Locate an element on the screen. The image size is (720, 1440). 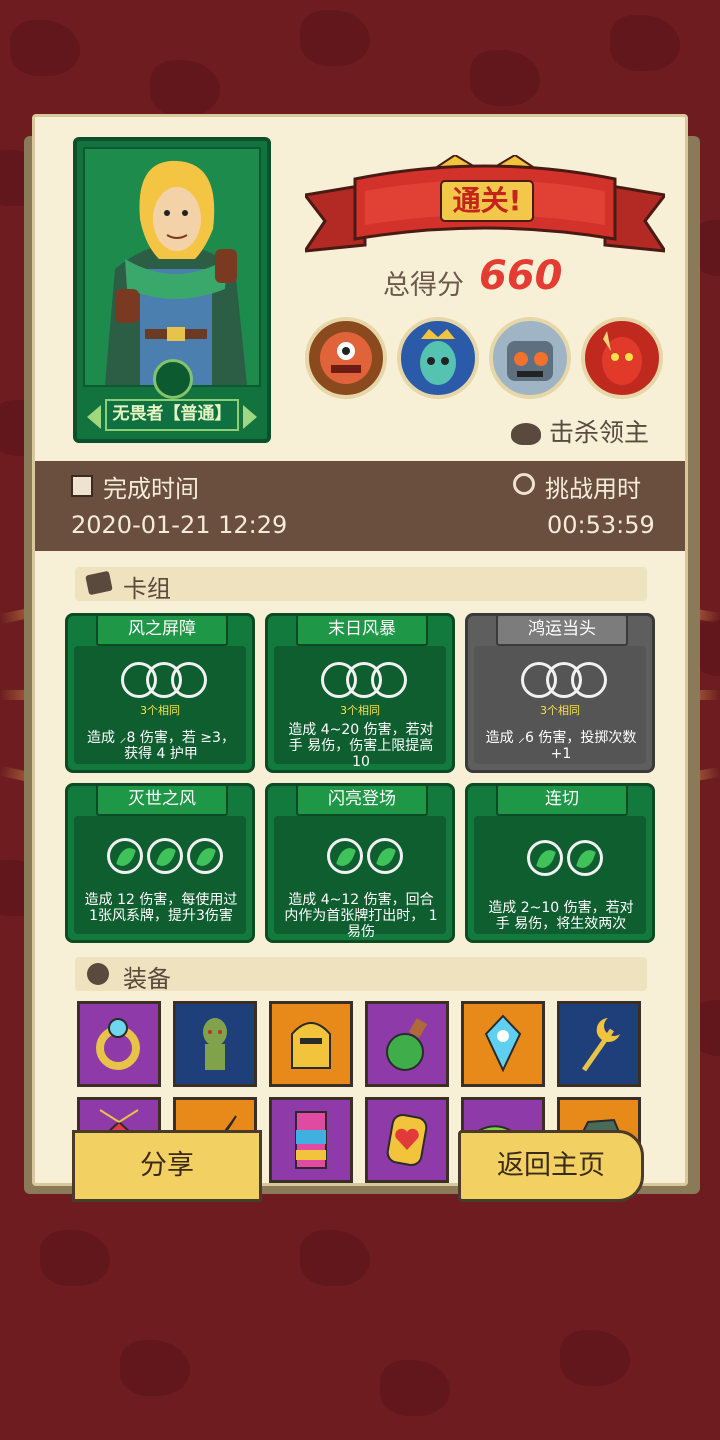
kill-bosses-label: 击杀领主 is located at coordinates (599, 432).